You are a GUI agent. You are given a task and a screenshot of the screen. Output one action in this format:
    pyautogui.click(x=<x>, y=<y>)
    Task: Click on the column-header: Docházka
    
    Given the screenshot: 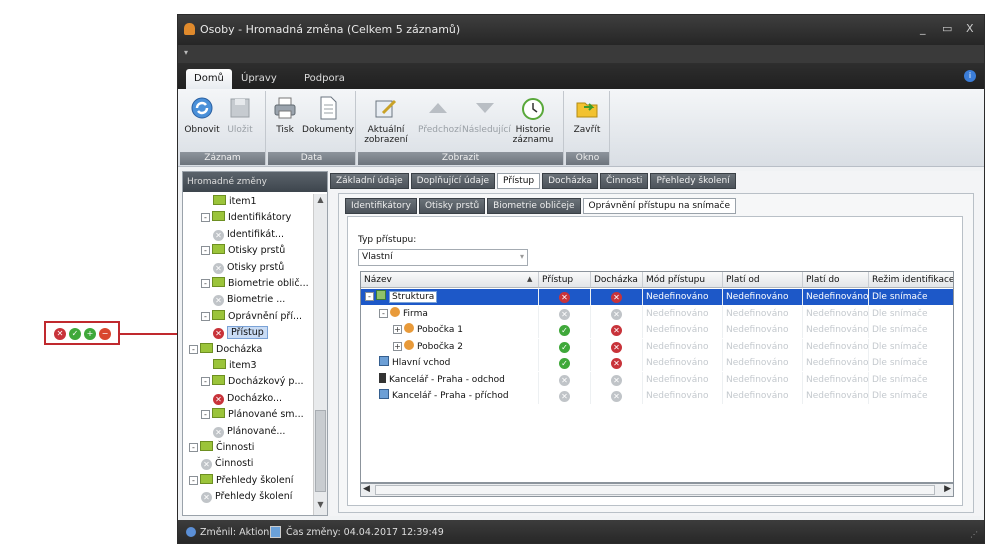 What is the action you would take?
    pyautogui.click(x=617, y=280)
    